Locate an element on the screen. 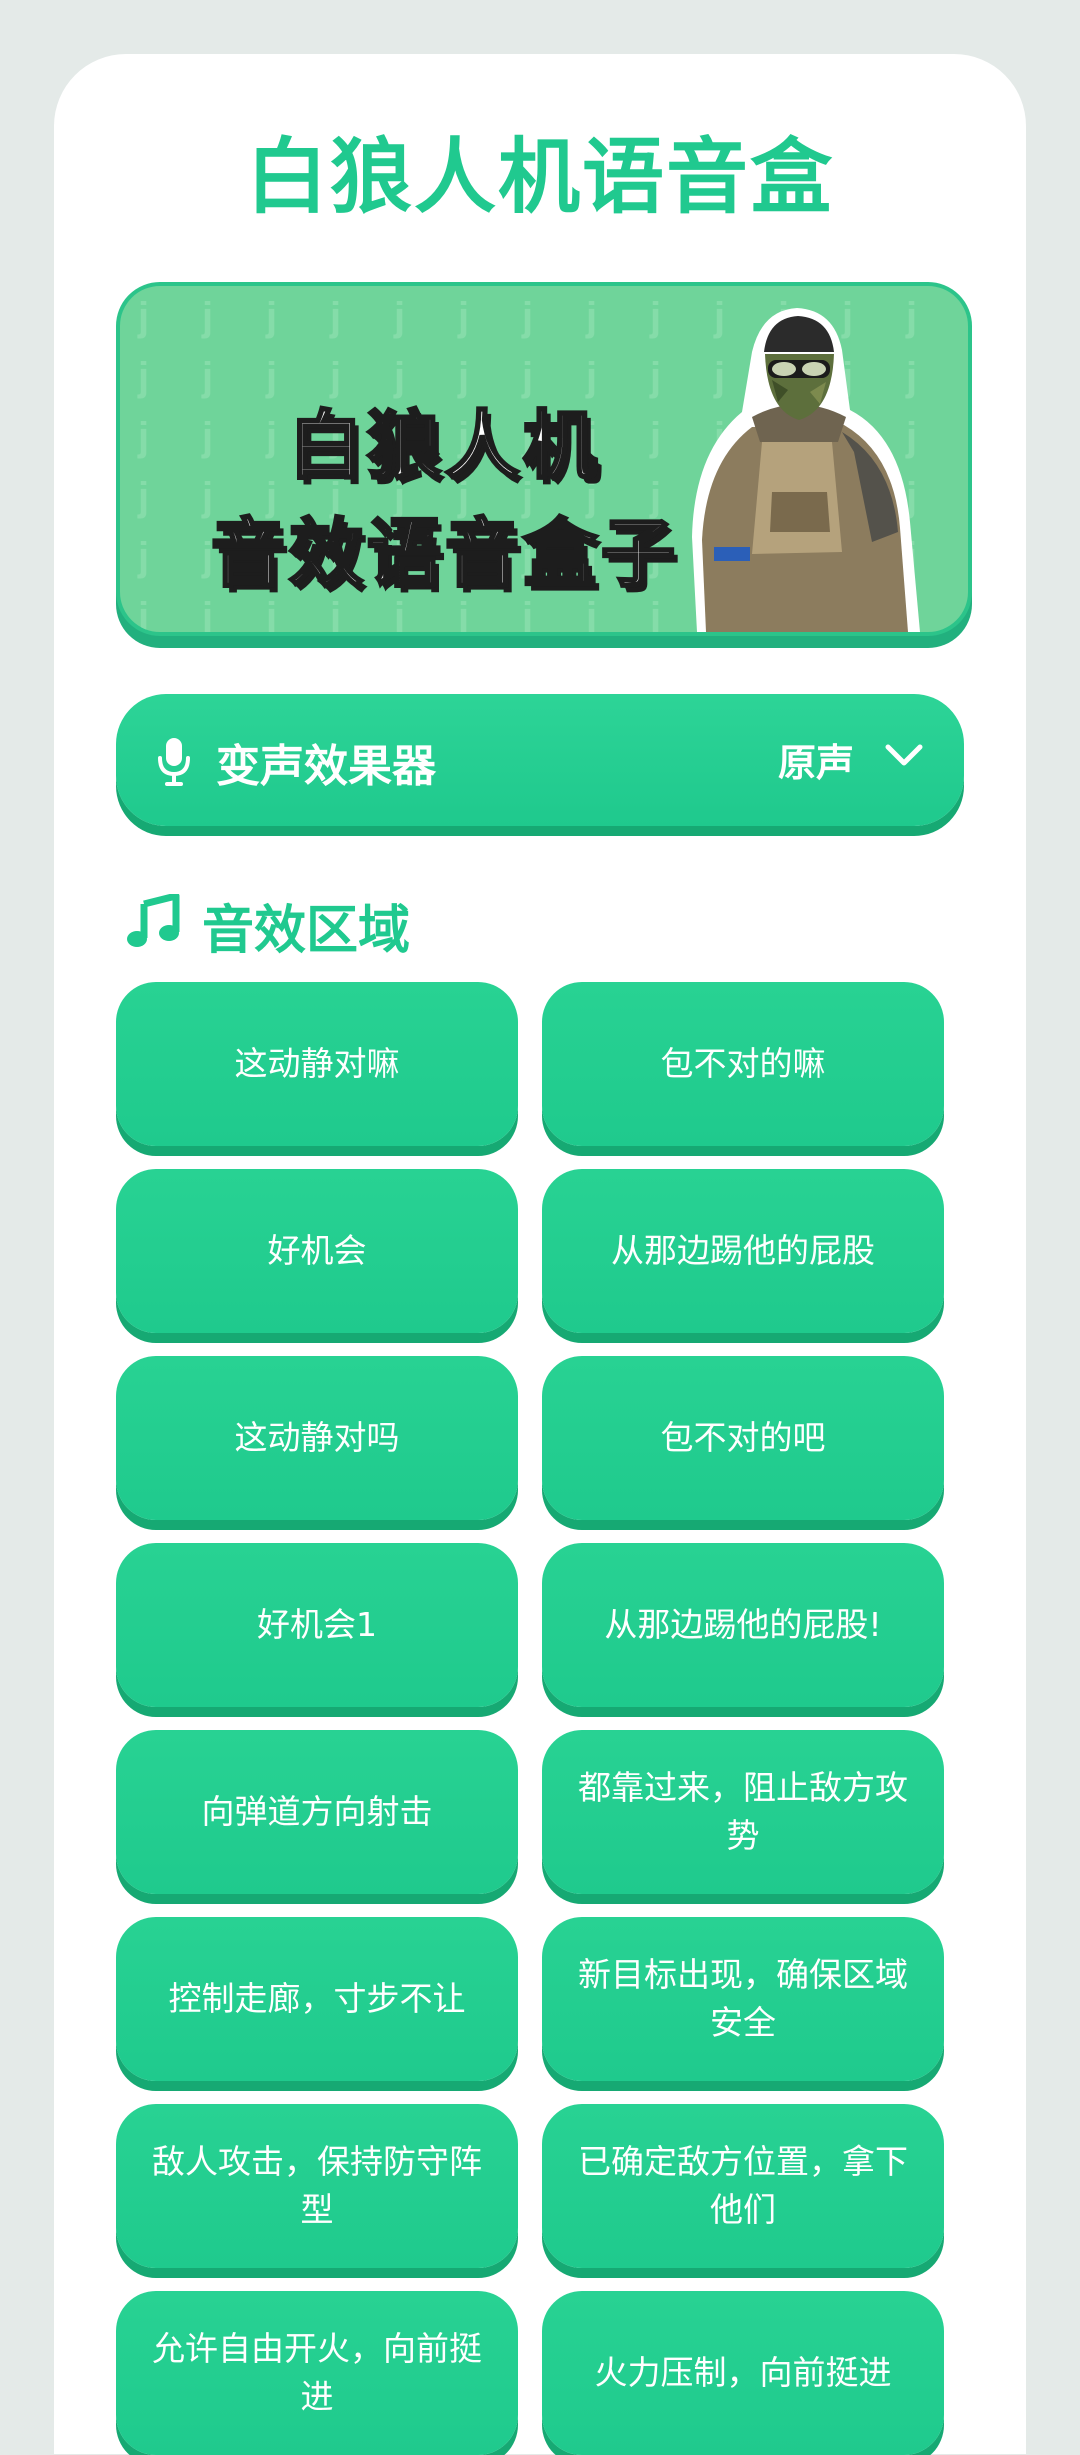 The image size is (1080, 2455). microphone-icon is located at coordinates (174, 762).